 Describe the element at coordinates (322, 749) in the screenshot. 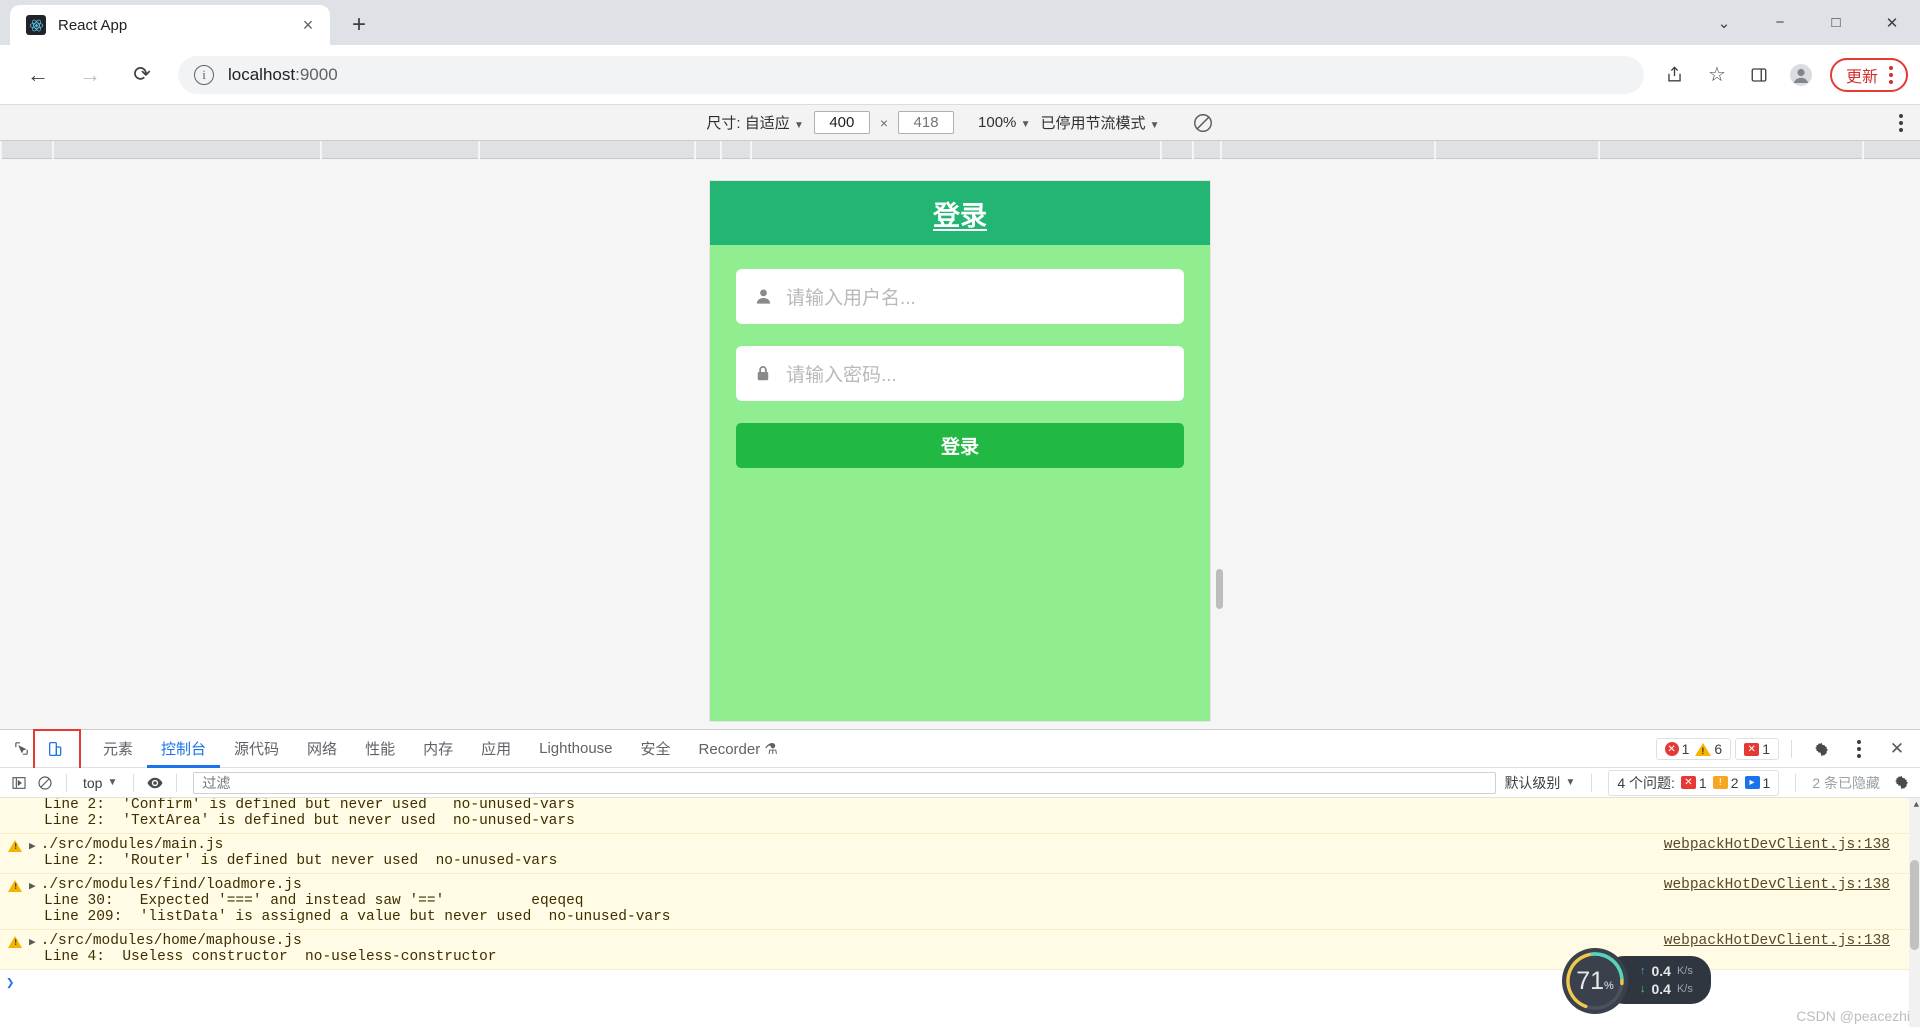

I see `tab-network: 网络` at that location.